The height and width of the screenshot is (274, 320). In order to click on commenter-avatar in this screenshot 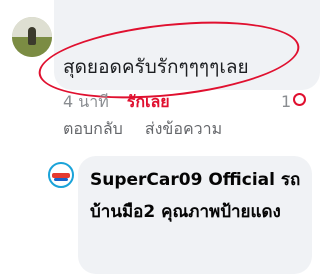, I will do `click(32, 37)`.